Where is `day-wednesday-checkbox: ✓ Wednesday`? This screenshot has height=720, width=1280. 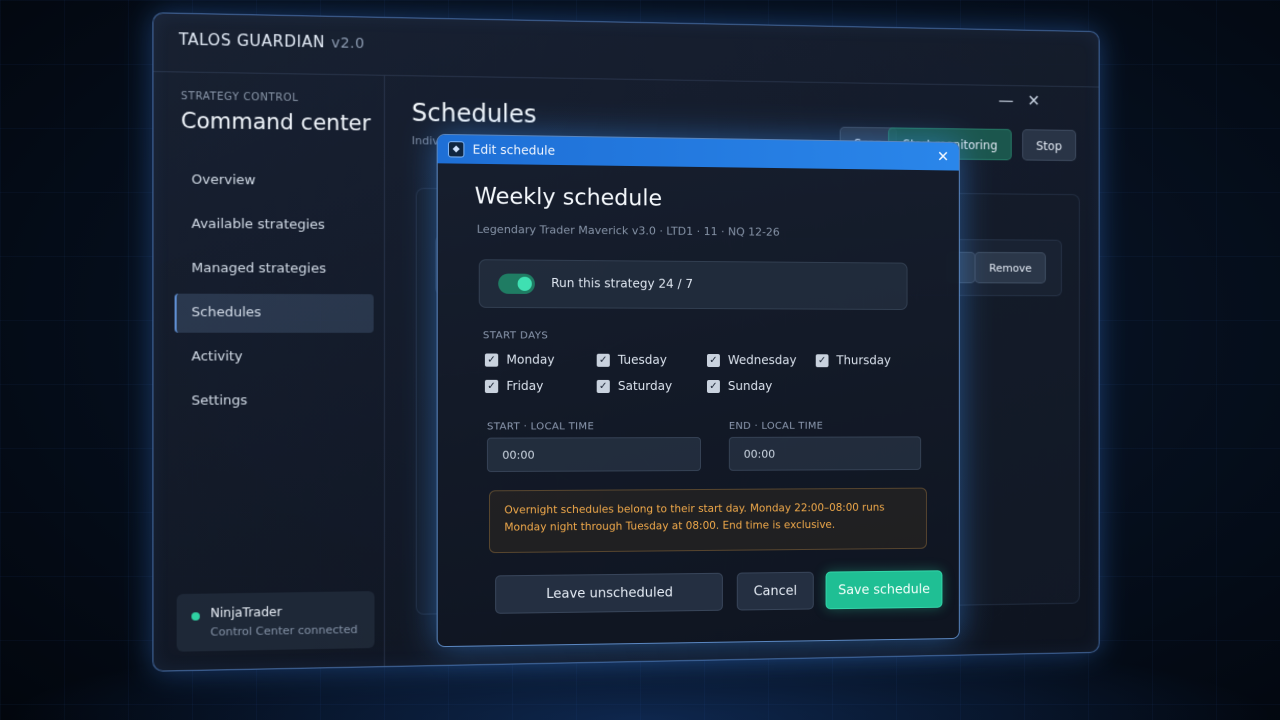
day-wednesday-checkbox: ✓ Wednesday is located at coordinates (751, 360).